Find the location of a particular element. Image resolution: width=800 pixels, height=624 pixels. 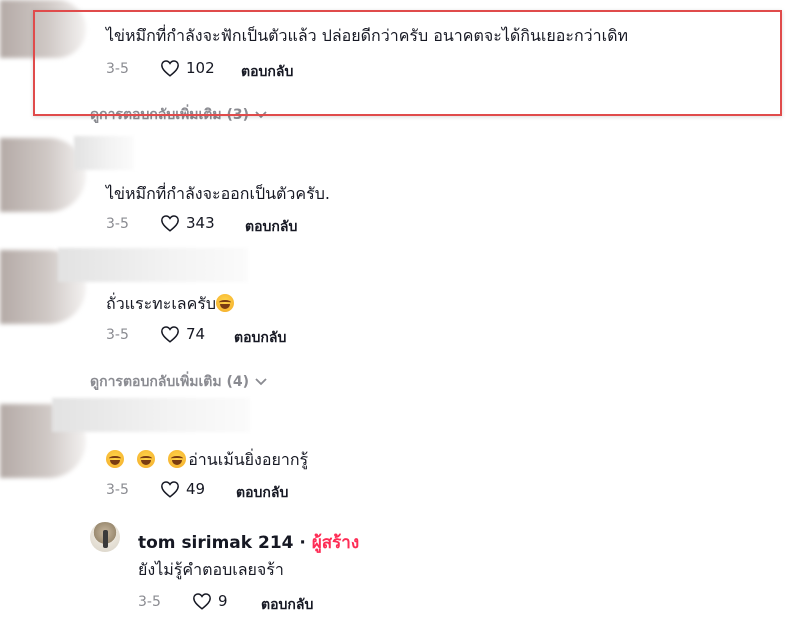

view-more-replies: ดูการตอบกลับเพิ่มเติม (4) is located at coordinates (178, 382).